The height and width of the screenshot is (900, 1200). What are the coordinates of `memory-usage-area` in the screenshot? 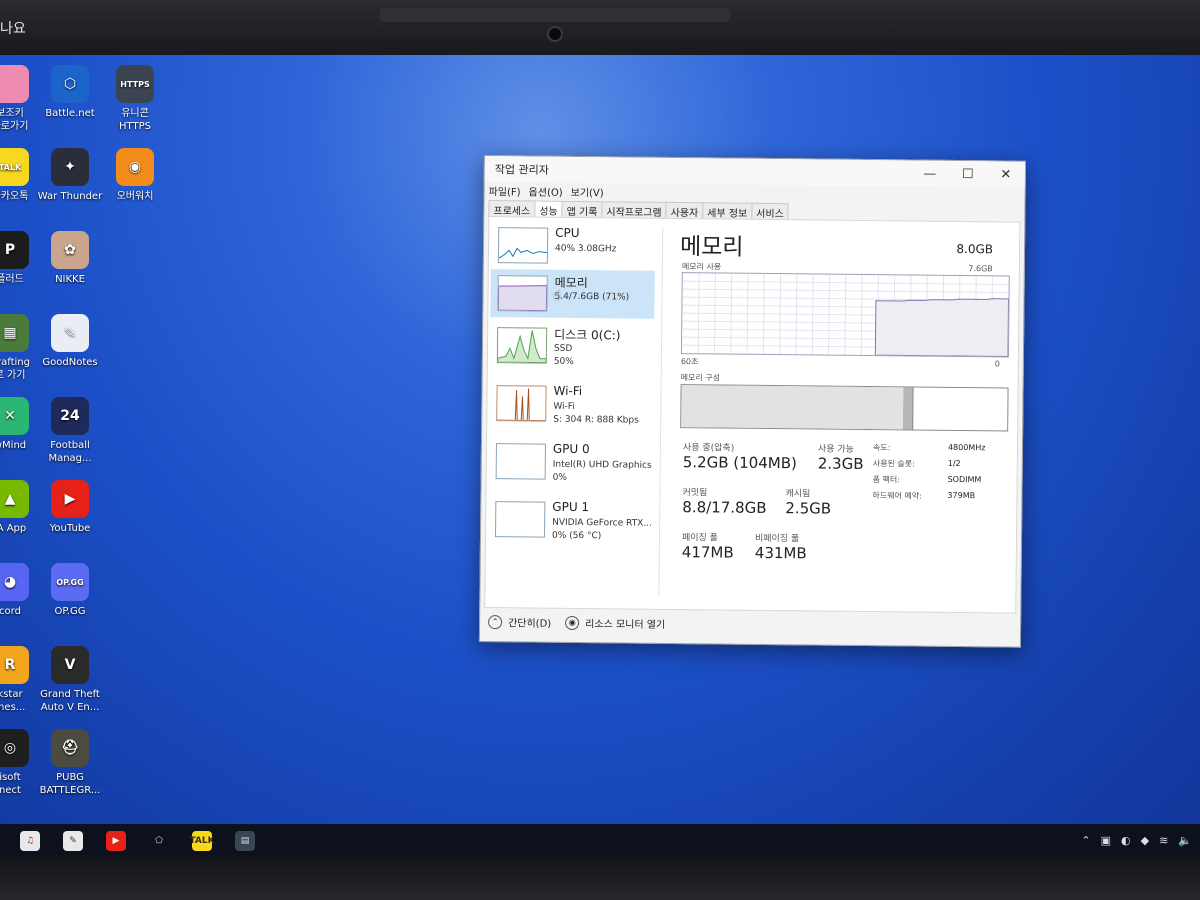 It's located at (942, 328).